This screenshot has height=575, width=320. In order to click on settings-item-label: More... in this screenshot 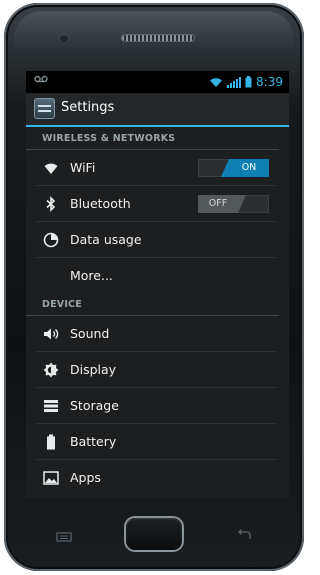, I will do `click(91, 275)`.